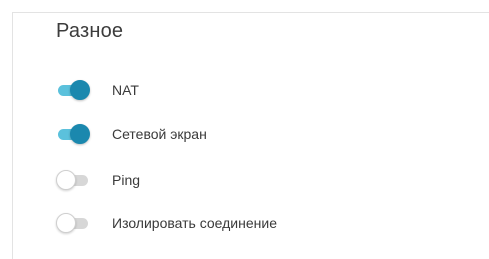 The height and width of the screenshot is (259, 489). Describe the element at coordinates (126, 180) in the screenshot. I see `ping-toggle-label: Ping` at that location.